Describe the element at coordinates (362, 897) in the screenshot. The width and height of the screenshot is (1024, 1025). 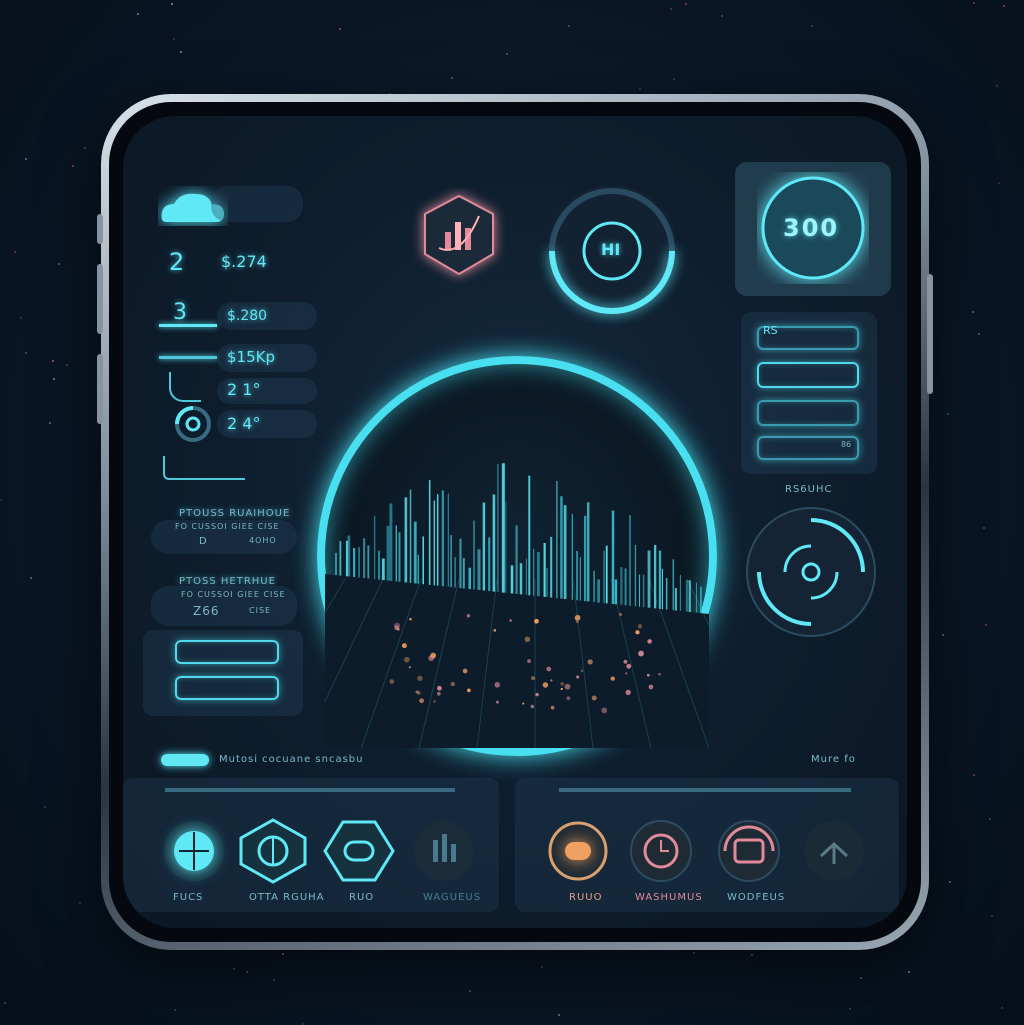
I see `dock-label-3: RUO` at that location.